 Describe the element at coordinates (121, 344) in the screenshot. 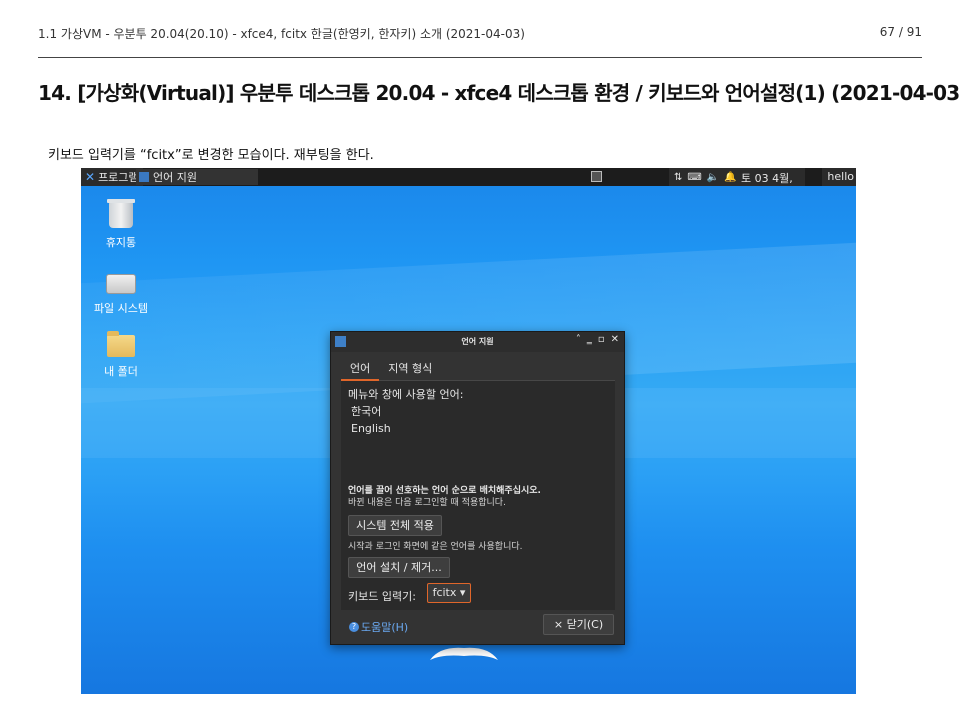

I see `home-folder-icon` at that location.